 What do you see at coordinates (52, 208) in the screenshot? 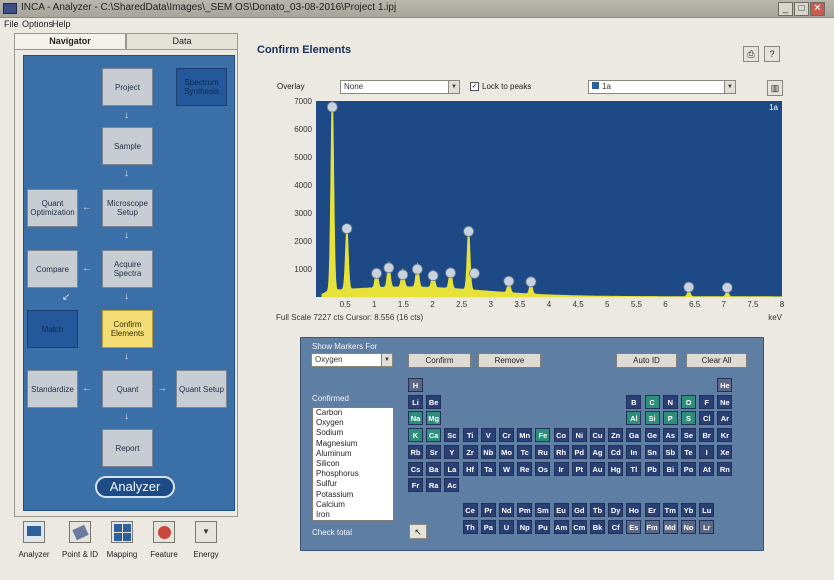
I see `quant-optimization-step: Quant Optimization` at bounding box center [52, 208].